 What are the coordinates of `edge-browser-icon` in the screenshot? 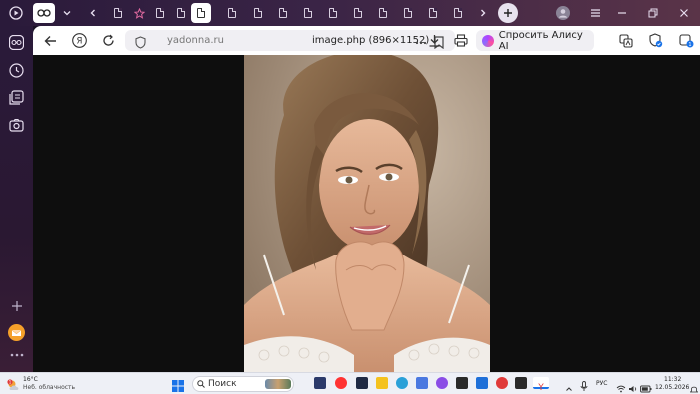 It's located at (402, 383).